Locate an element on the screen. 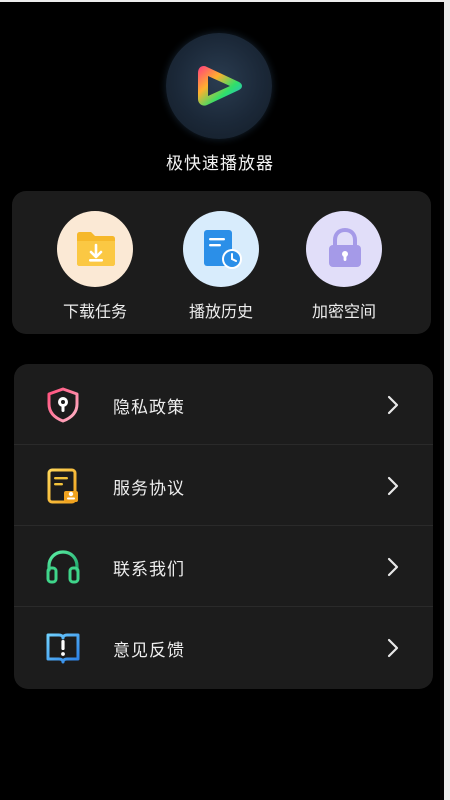  download-tasks-label: 下载任务 is located at coordinates (94, 311).